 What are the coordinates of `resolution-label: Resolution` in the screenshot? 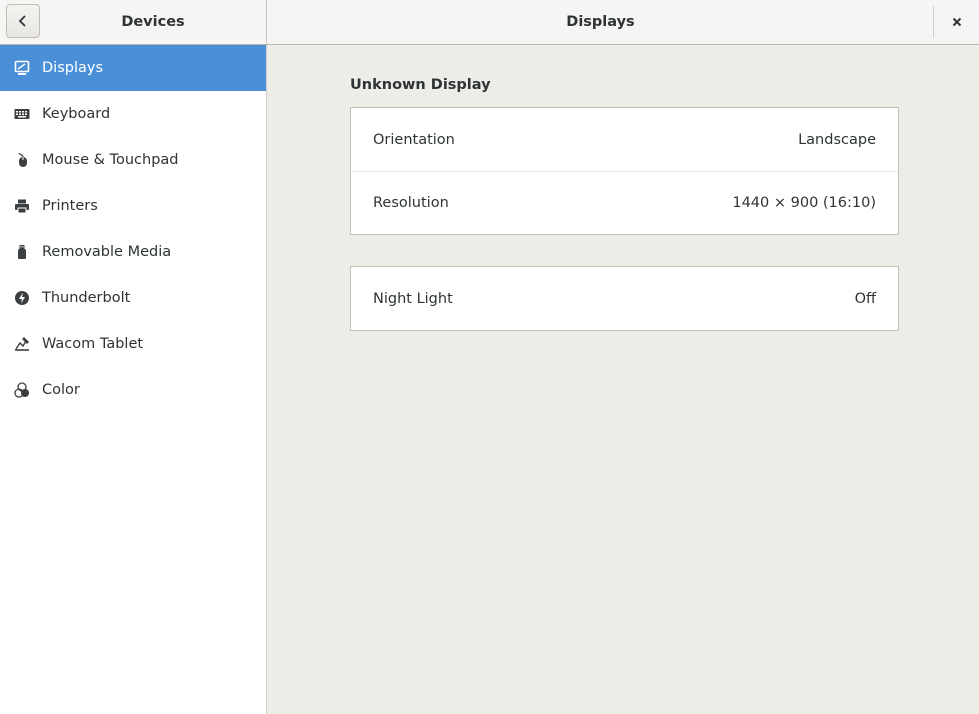 It's located at (411, 203).